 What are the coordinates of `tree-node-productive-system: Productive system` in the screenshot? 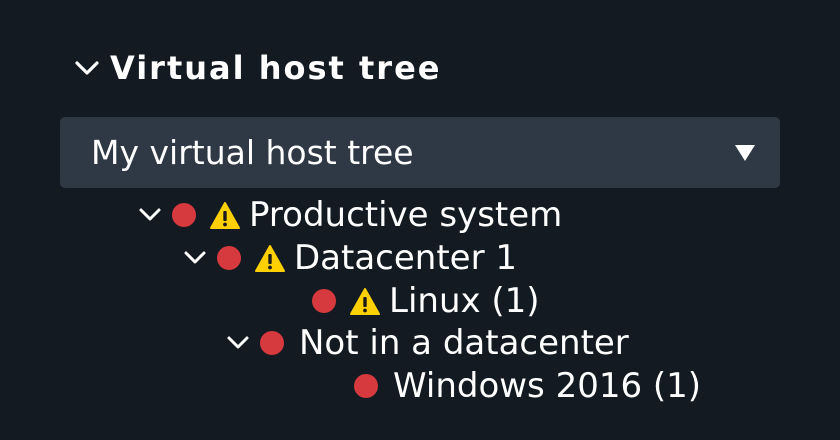 It's located at (349, 215).